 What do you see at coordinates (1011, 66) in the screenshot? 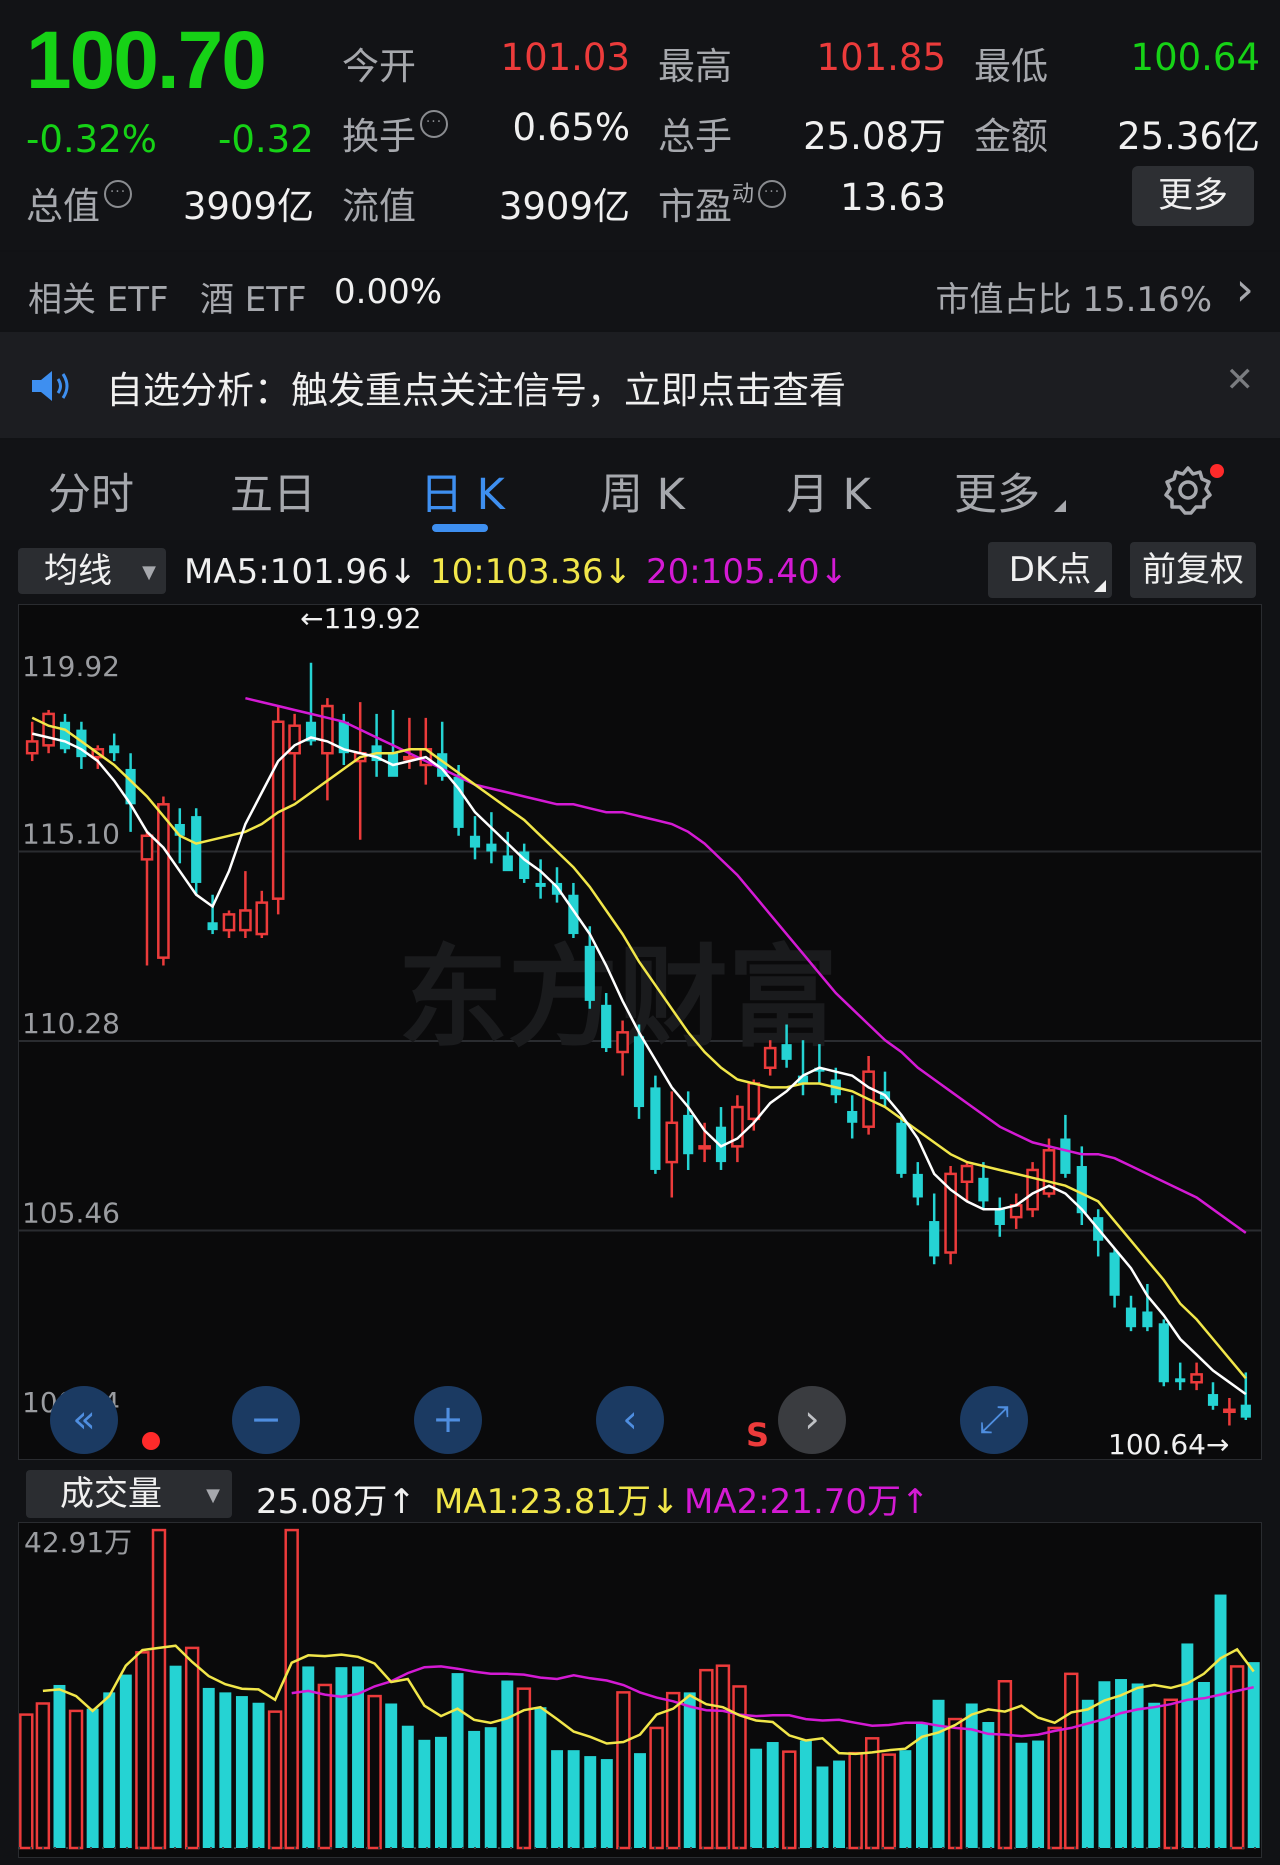
I see `low-label: 最低` at bounding box center [1011, 66].